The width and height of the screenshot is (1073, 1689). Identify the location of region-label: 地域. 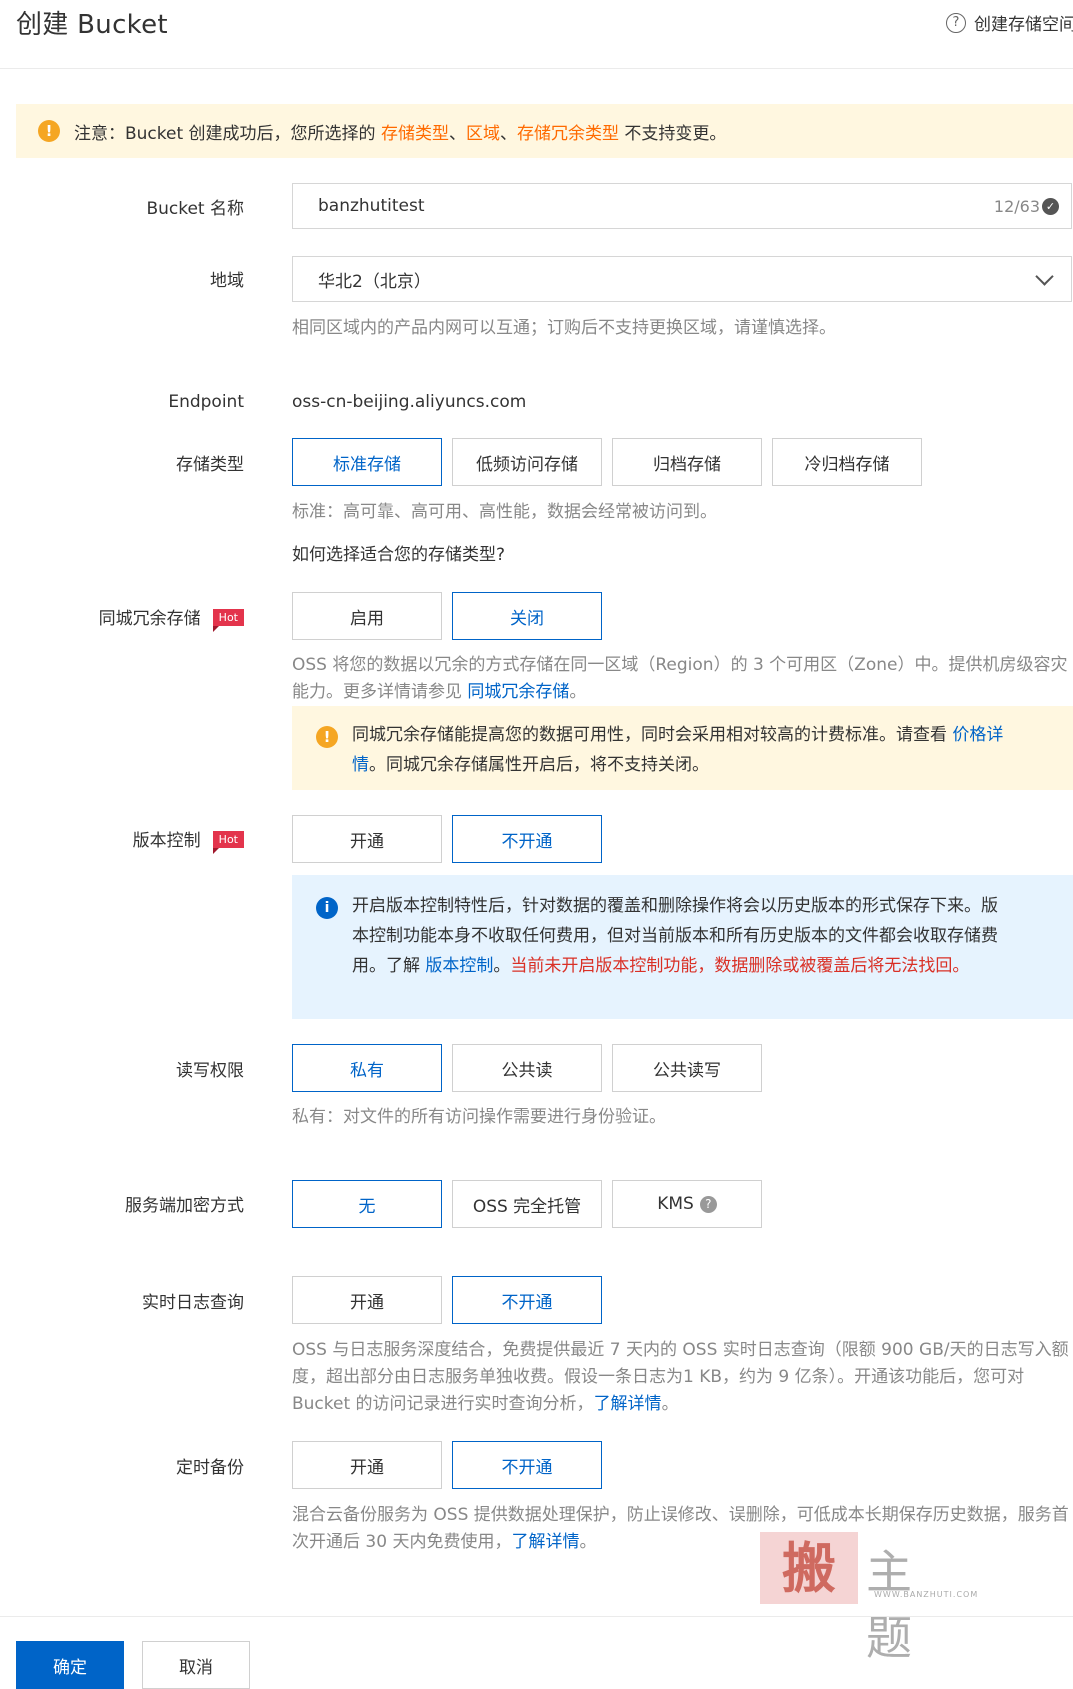
(227, 281).